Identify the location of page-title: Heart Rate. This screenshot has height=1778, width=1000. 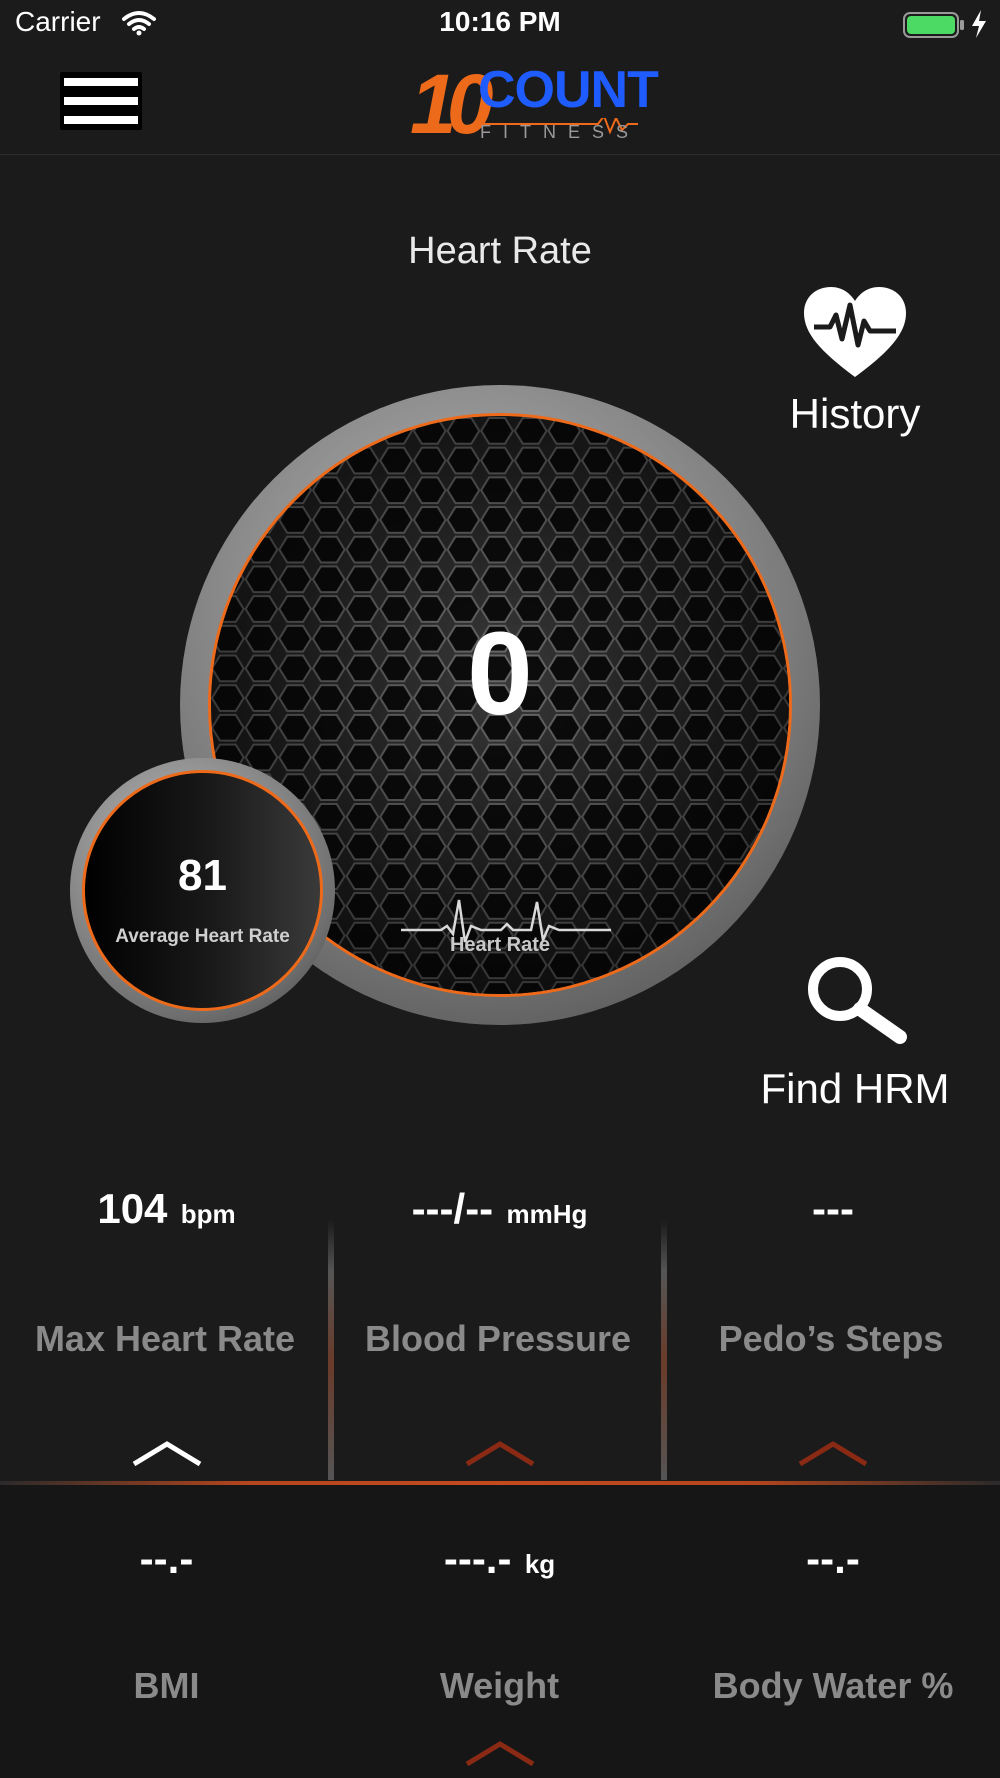
(500, 251).